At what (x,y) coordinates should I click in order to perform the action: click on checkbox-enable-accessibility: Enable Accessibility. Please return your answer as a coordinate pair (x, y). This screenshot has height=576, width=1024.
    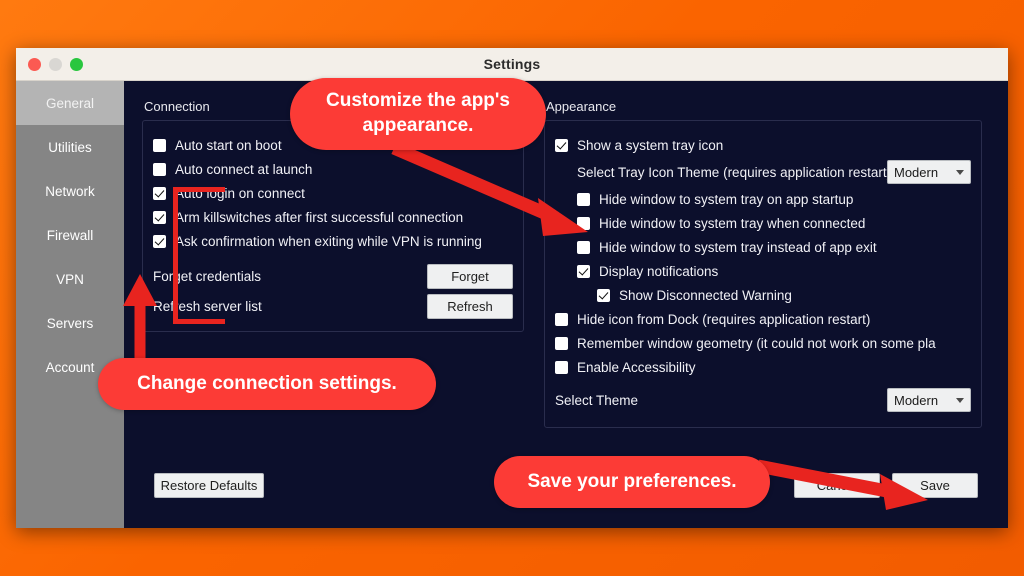
    Looking at the image, I should click on (763, 367).